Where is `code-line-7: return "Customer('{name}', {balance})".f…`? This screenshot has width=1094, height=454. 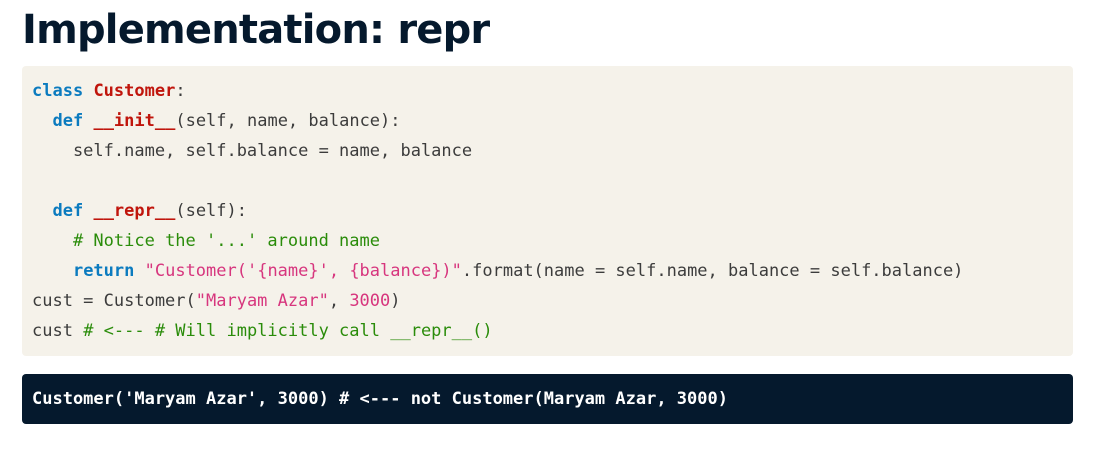
code-line-7: return "Customer('{name}', {balance})".f… is located at coordinates (547, 271).